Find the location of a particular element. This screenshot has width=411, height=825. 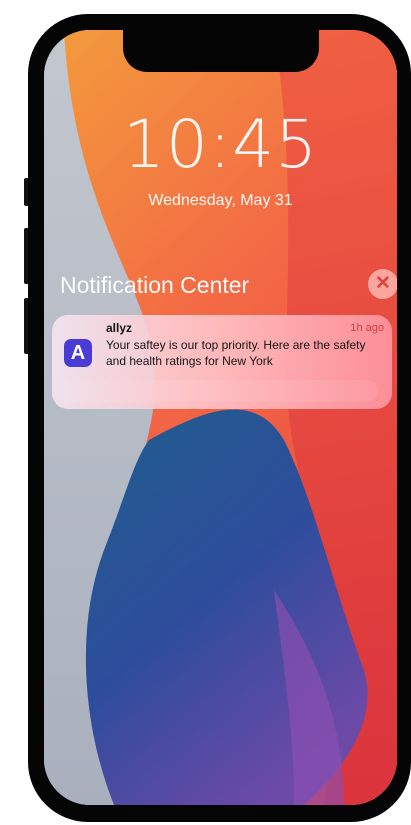

clock-time: 10:45 is located at coordinates (220, 144).